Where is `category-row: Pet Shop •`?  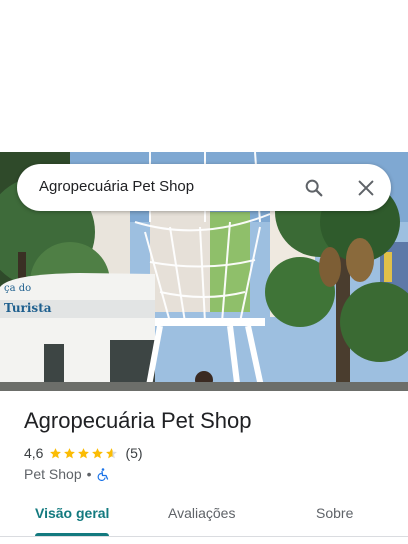
category-row: Pet Shop • is located at coordinates (66, 474).